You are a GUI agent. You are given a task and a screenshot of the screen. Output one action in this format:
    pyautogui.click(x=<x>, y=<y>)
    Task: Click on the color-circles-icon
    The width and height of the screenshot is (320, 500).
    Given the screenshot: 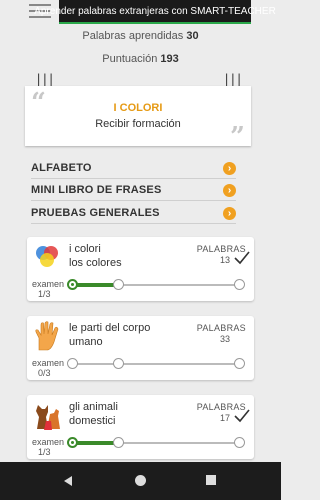 What is the action you would take?
    pyautogui.click(x=47, y=256)
    